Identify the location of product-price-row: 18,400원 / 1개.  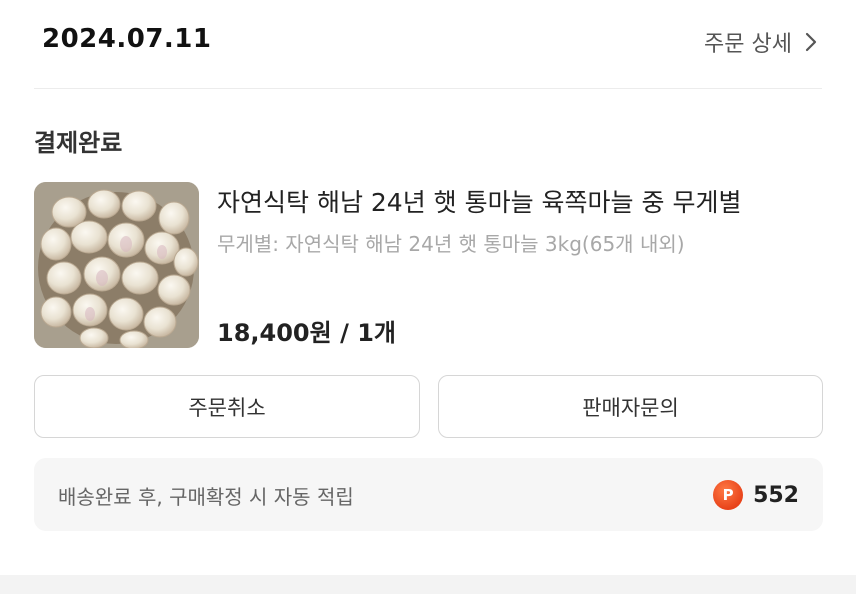
(306, 330).